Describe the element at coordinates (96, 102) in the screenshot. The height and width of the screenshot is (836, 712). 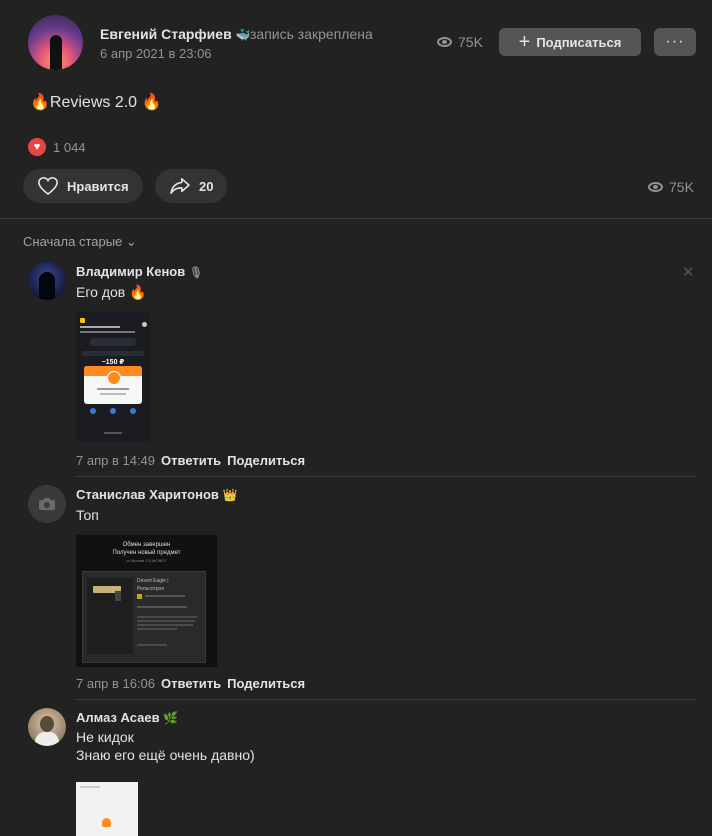
I see `post-text: 🔥Reviews 2.0 🔥` at that location.